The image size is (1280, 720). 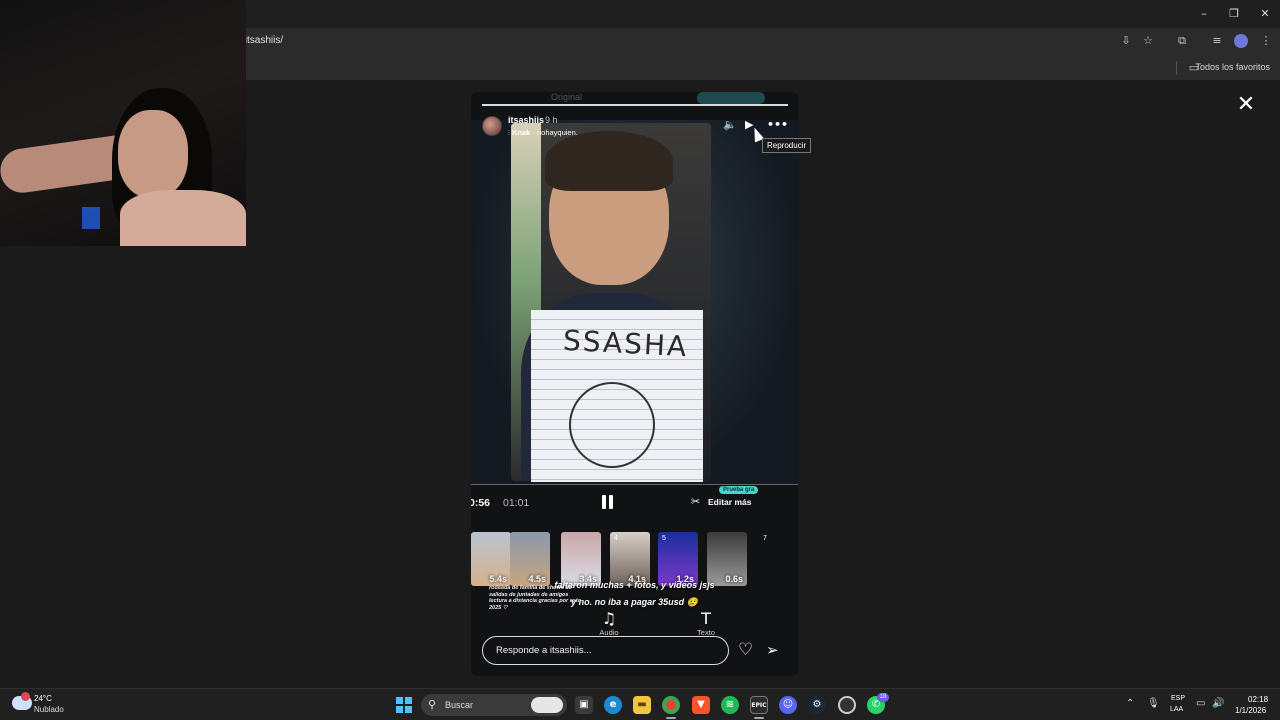 I want to click on heart-icon: ♡, so click(x=745, y=650).